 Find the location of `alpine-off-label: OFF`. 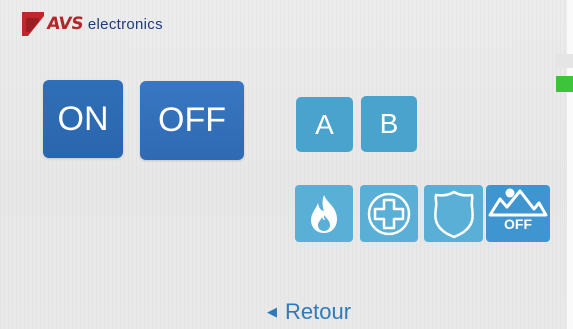

alpine-off-label: OFF is located at coordinates (518, 224).